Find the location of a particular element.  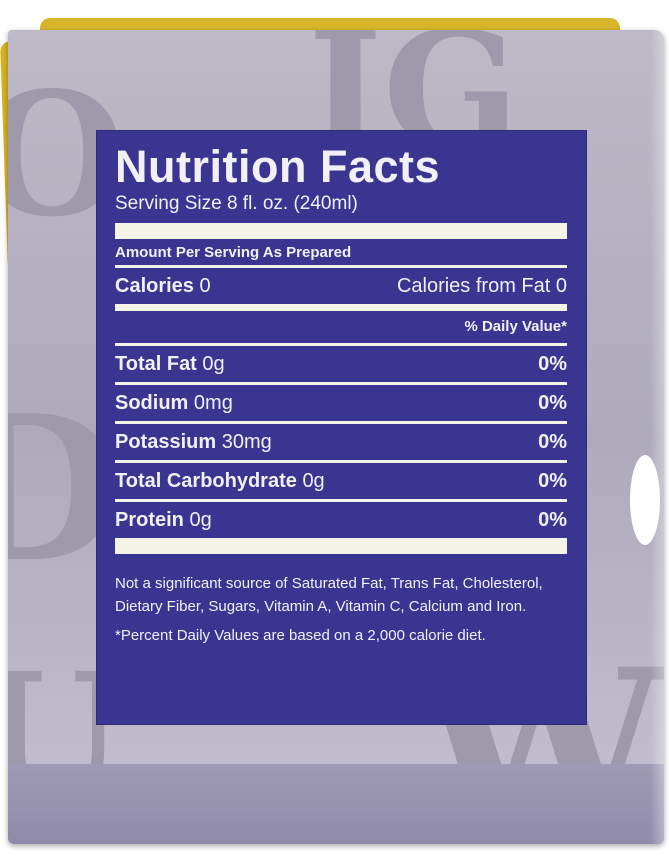

nutrient-name: Sodium is located at coordinates (152, 403).